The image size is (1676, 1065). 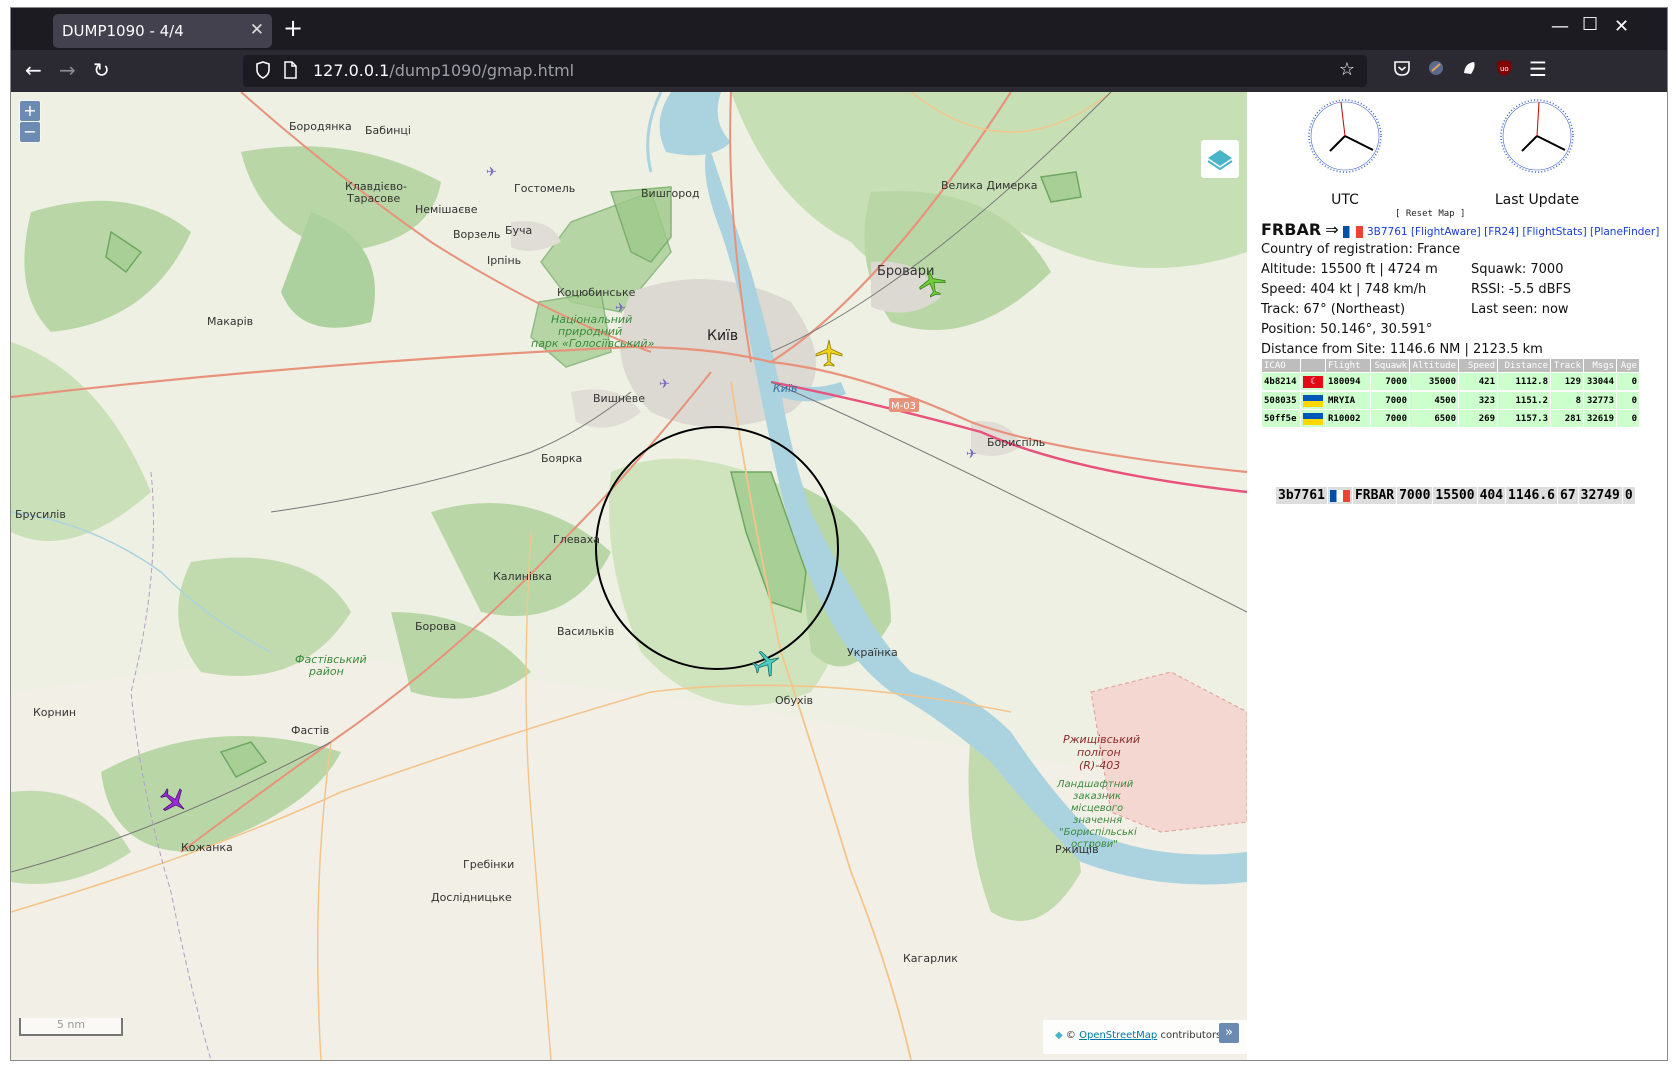 I want to click on extension-icon, so click(x=1436, y=70).